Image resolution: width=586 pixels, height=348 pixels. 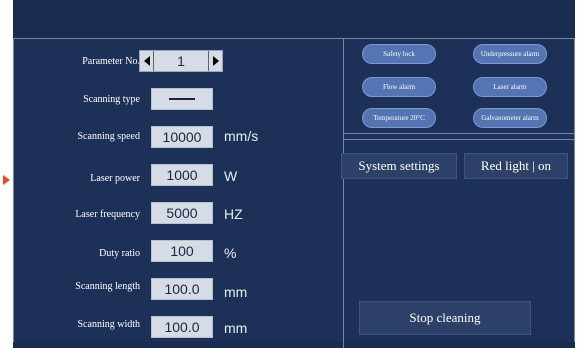 What do you see at coordinates (107, 286) in the screenshot?
I see `scanning-length-label: Scanning length` at bounding box center [107, 286].